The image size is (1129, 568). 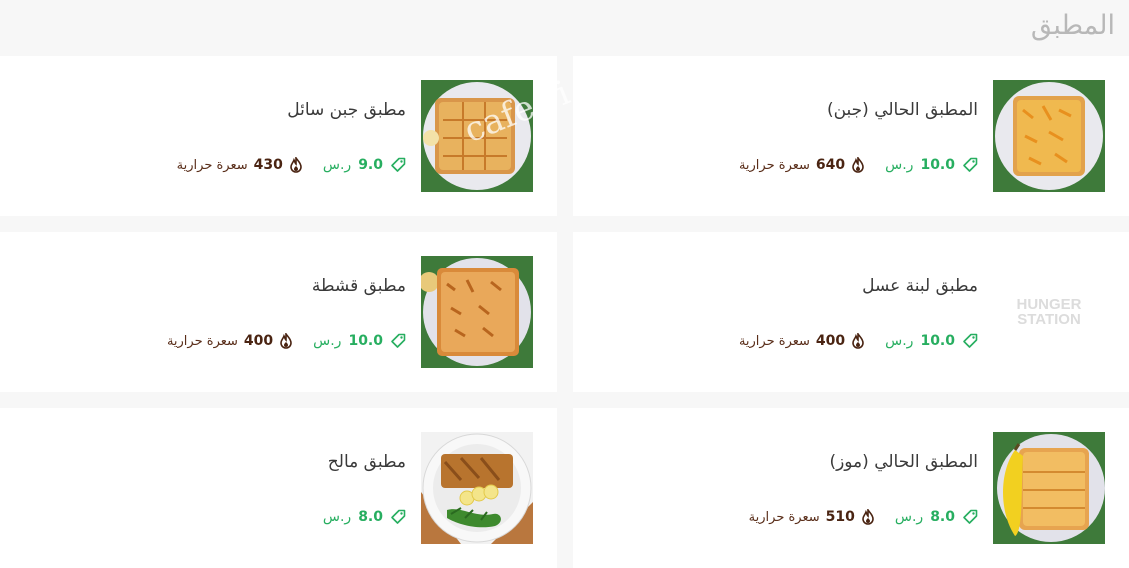 What do you see at coordinates (1072, 25) in the screenshot?
I see `section-title: المطبق` at bounding box center [1072, 25].